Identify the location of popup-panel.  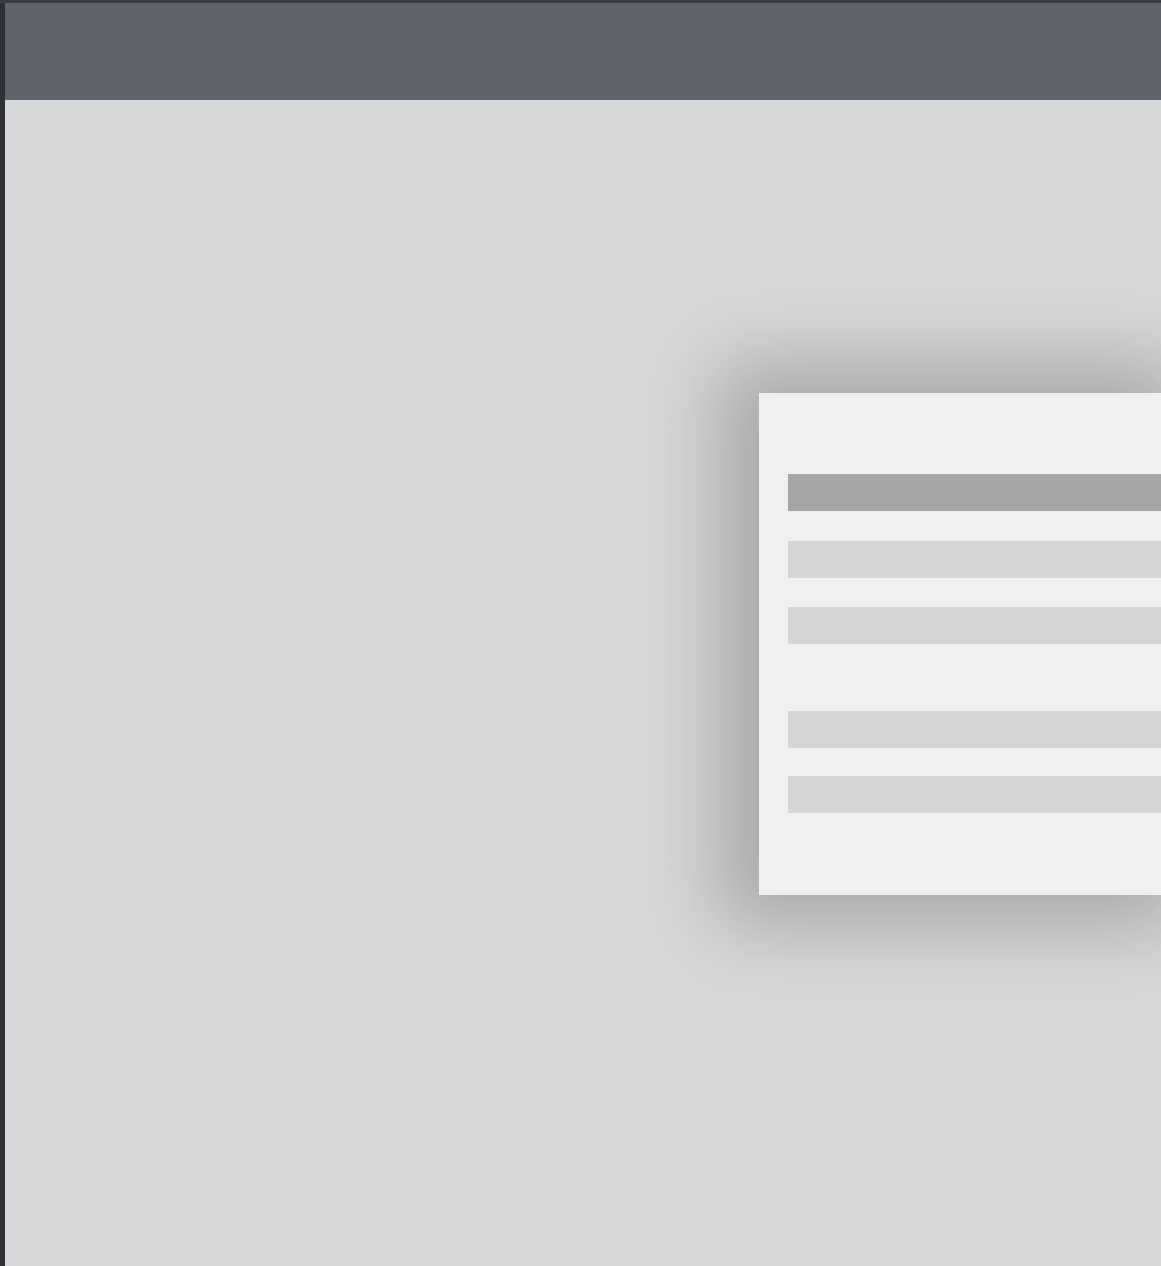
(960, 644).